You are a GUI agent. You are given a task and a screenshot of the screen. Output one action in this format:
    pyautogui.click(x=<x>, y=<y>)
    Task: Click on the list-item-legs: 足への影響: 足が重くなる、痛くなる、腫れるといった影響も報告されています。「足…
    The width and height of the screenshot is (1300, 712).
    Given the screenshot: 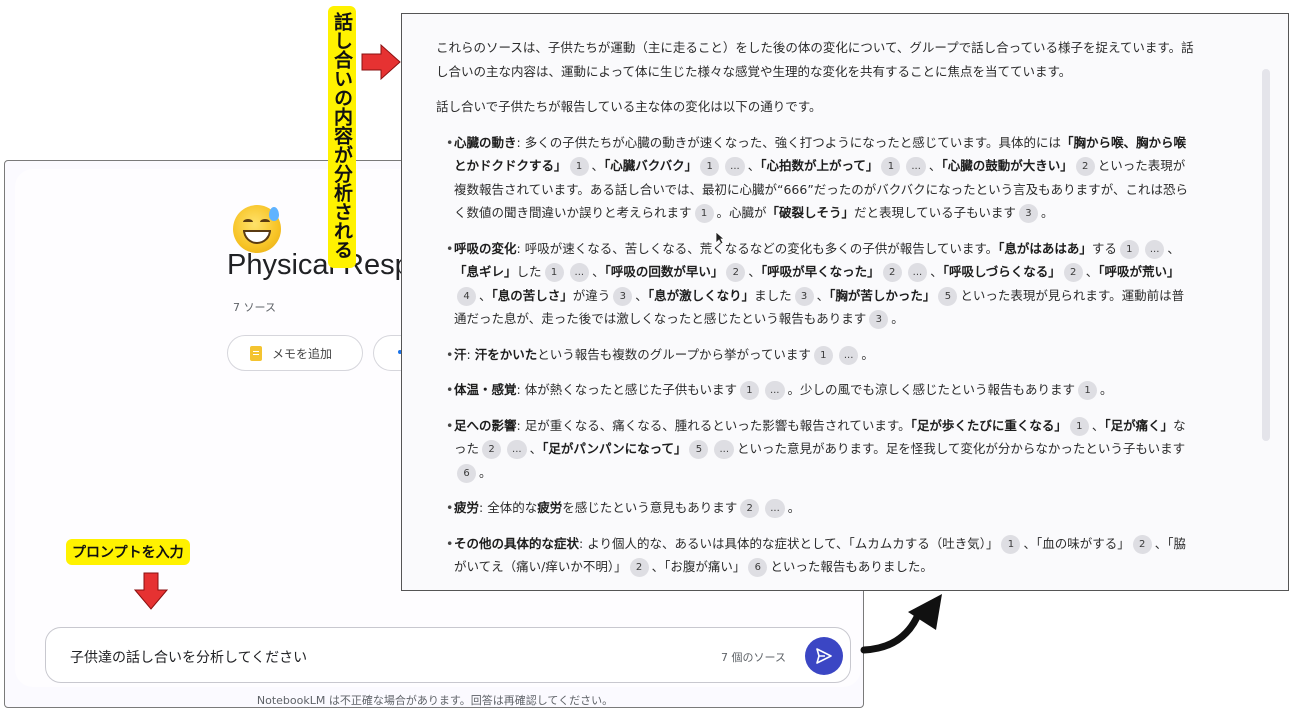 What is the action you would take?
    pyautogui.click(x=816, y=449)
    